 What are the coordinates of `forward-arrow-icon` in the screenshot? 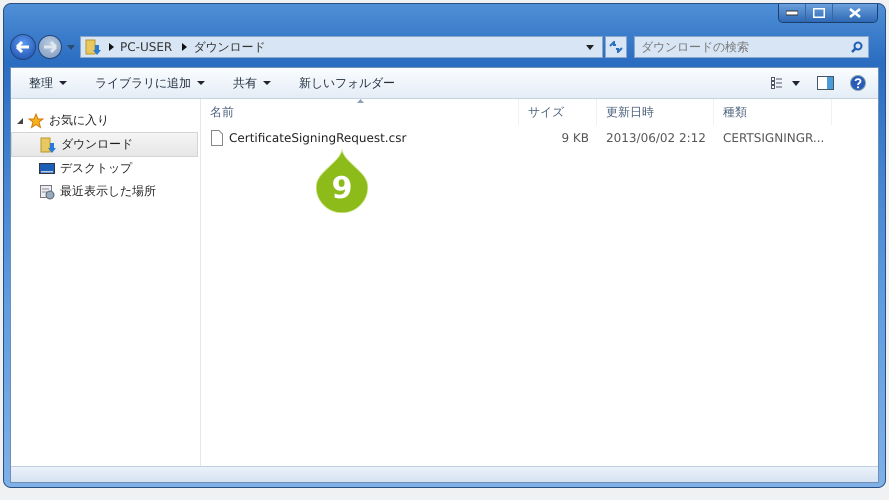 It's located at (50, 47).